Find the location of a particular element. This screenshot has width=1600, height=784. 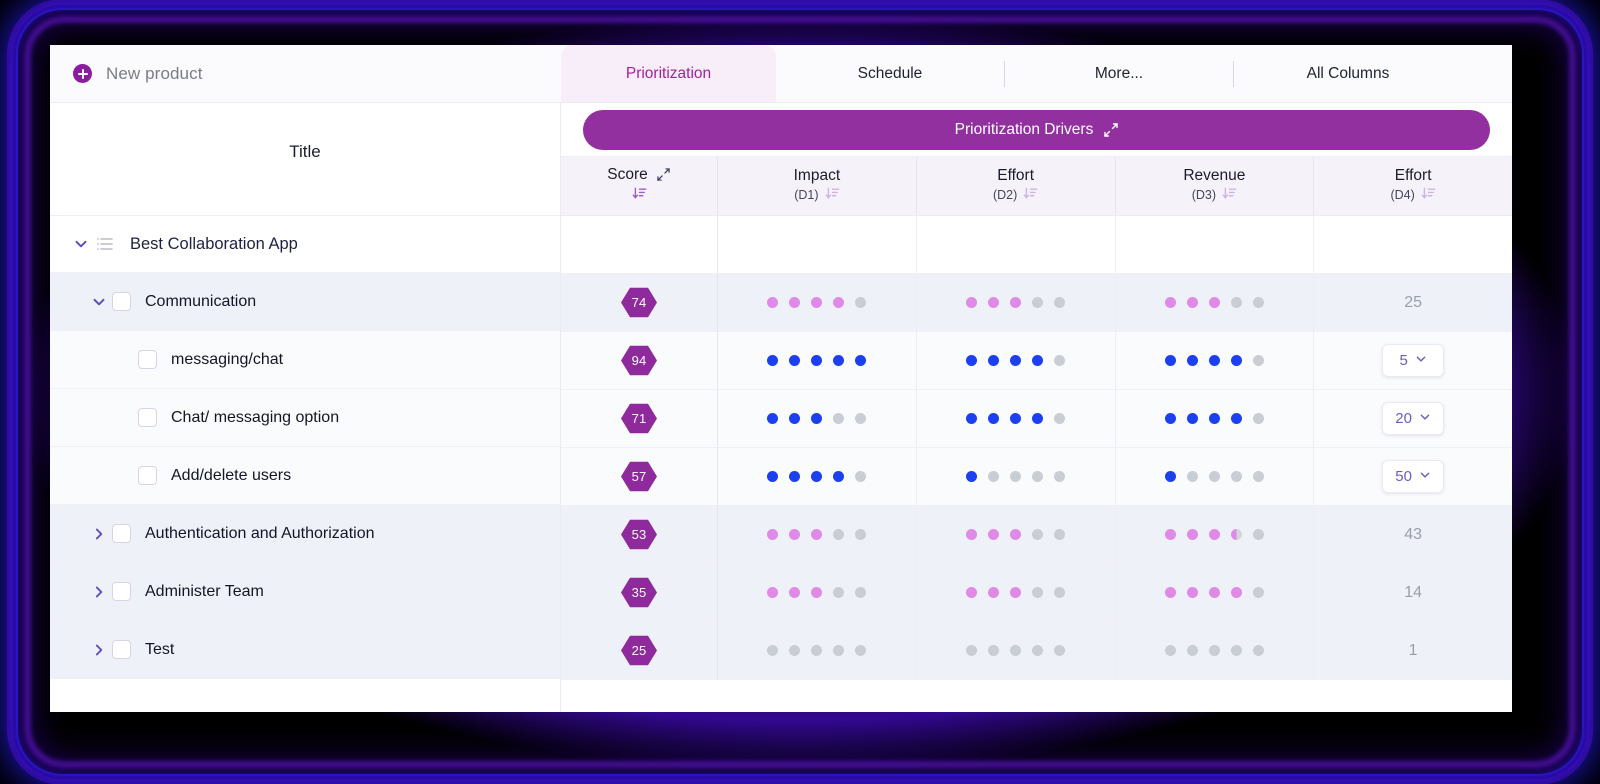

cell-score: 53 is located at coordinates (639, 534).